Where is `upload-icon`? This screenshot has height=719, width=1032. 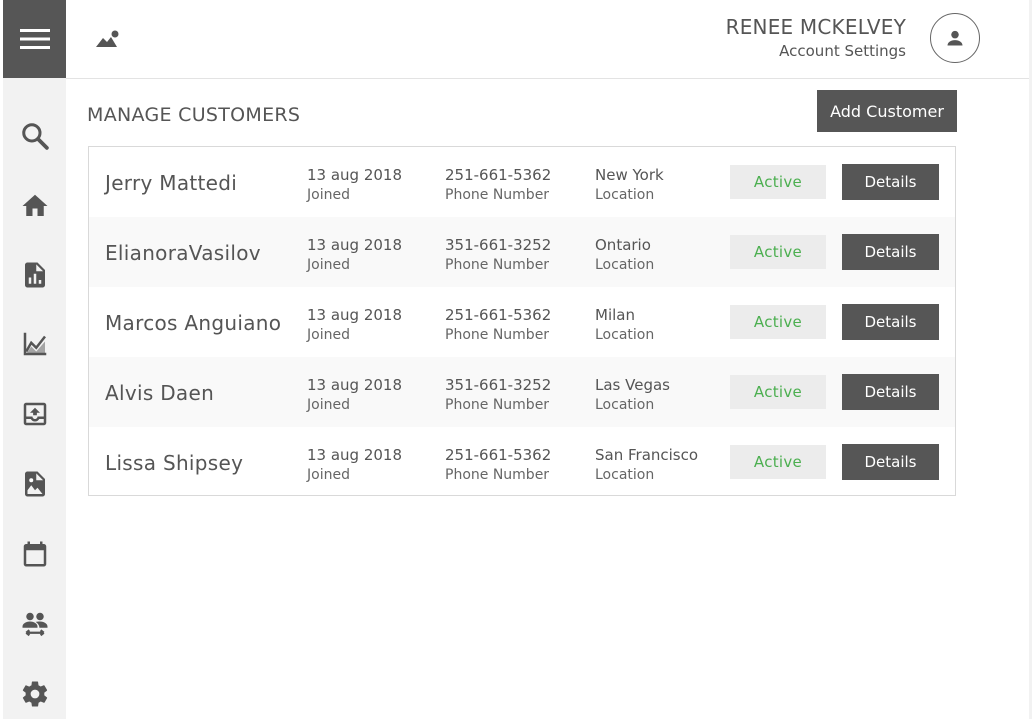 upload-icon is located at coordinates (35, 414).